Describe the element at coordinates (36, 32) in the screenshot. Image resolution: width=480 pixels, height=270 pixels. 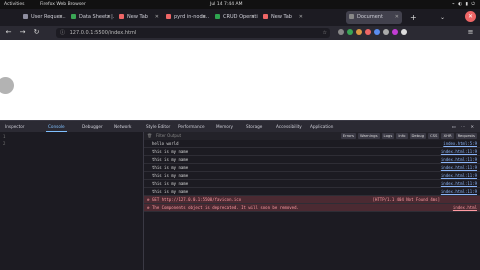
I see `reload-icon: ↻` at that location.